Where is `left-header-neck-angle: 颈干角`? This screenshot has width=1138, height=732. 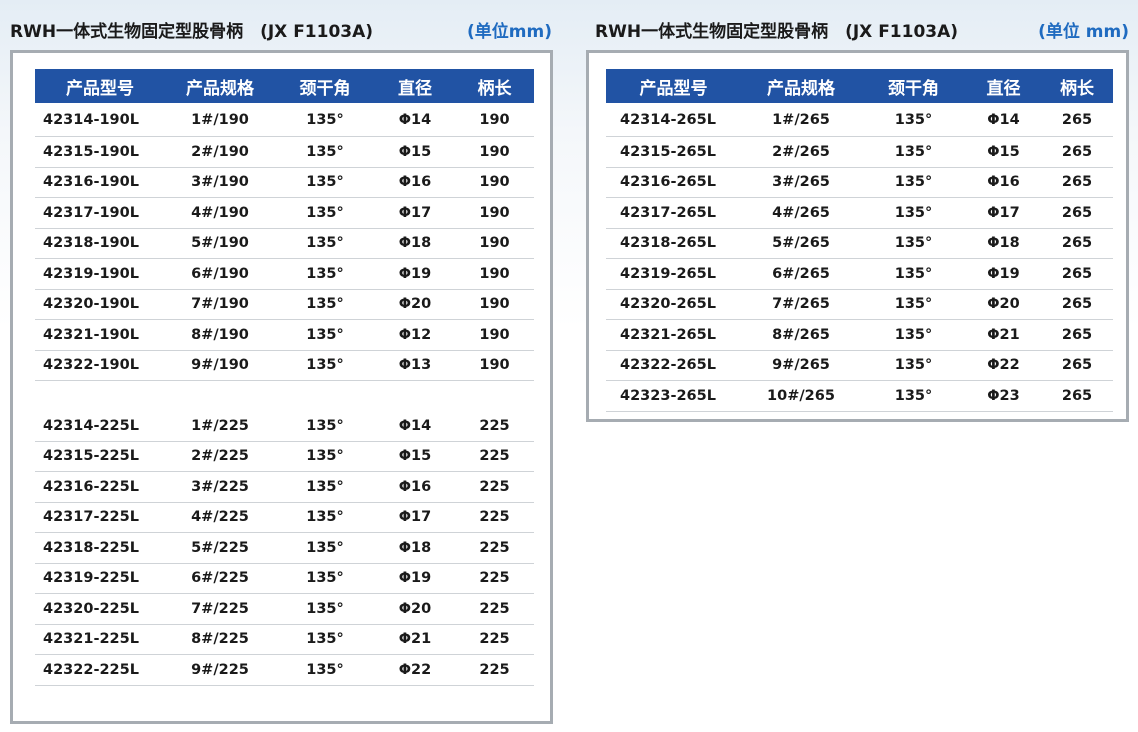 left-header-neck-angle: 颈干角 is located at coordinates (325, 86).